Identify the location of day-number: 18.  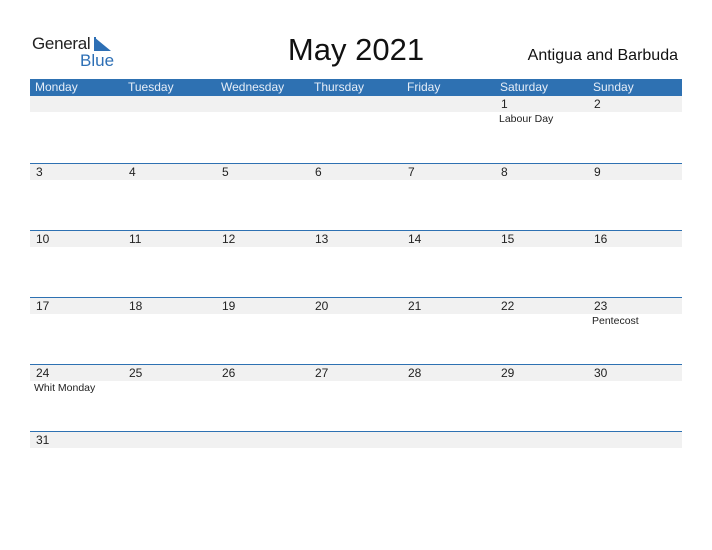
(136, 306).